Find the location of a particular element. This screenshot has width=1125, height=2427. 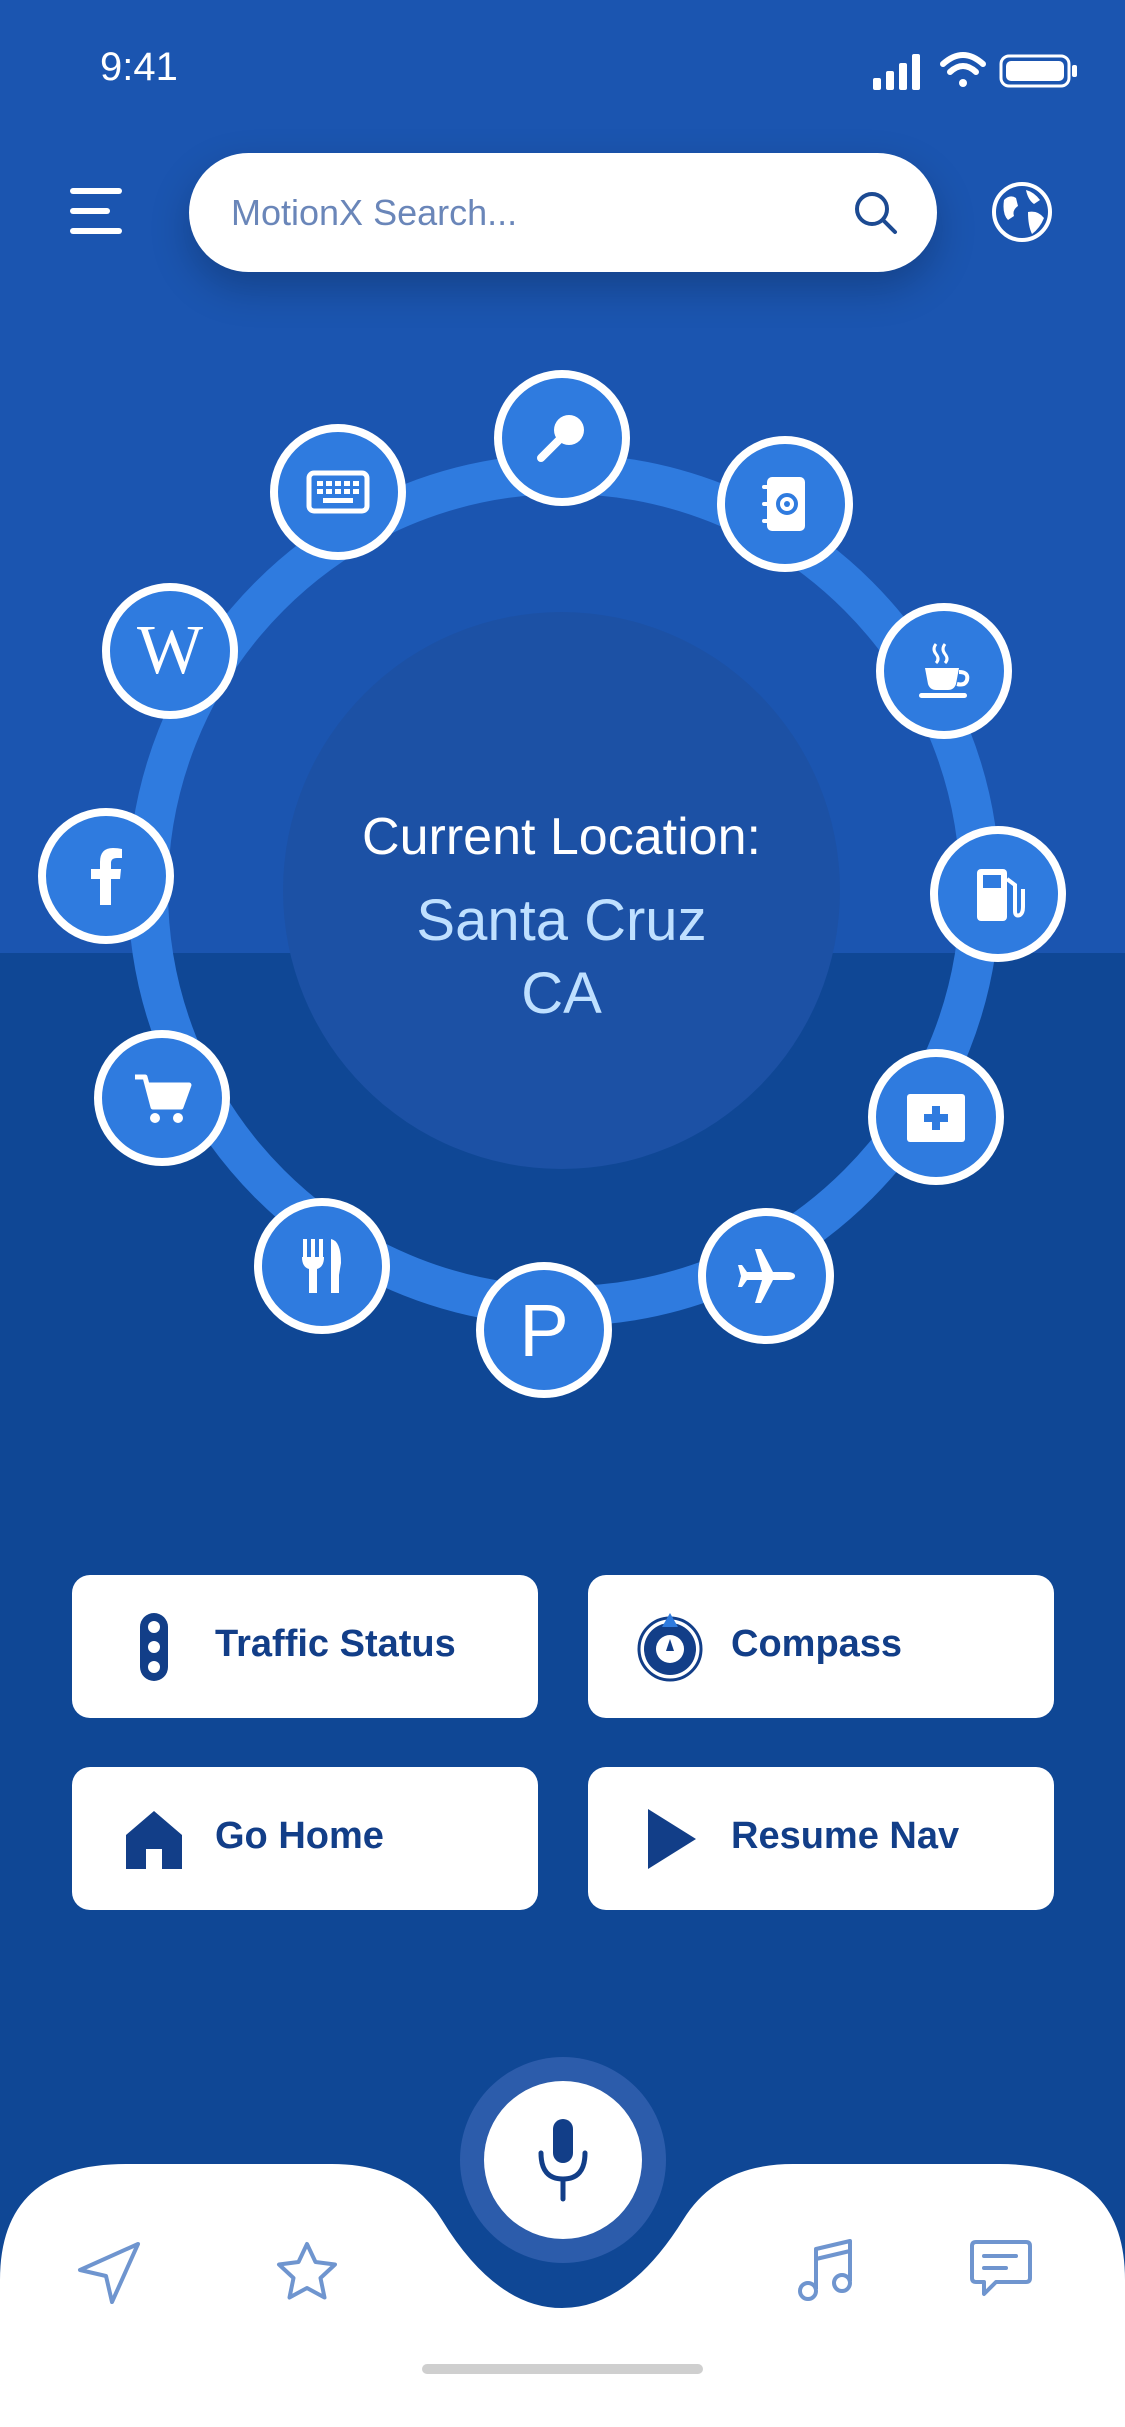

search-icon is located at coordinates (876, 213).